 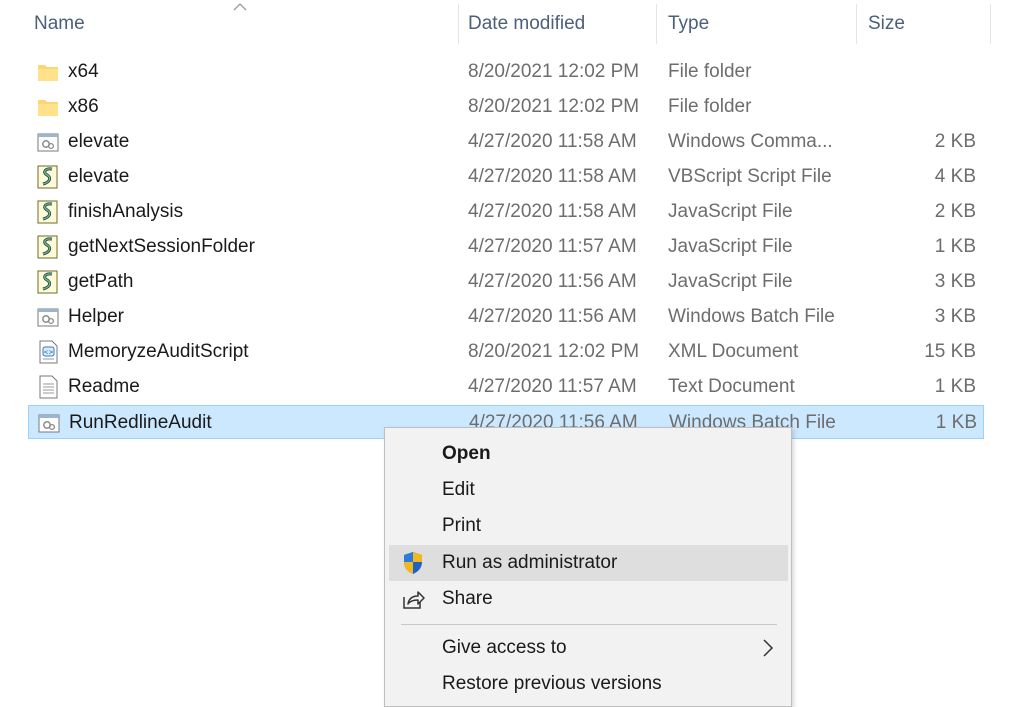 I want to click on menu-item-give-access-to: Give access to, so click(x=588, y=648).